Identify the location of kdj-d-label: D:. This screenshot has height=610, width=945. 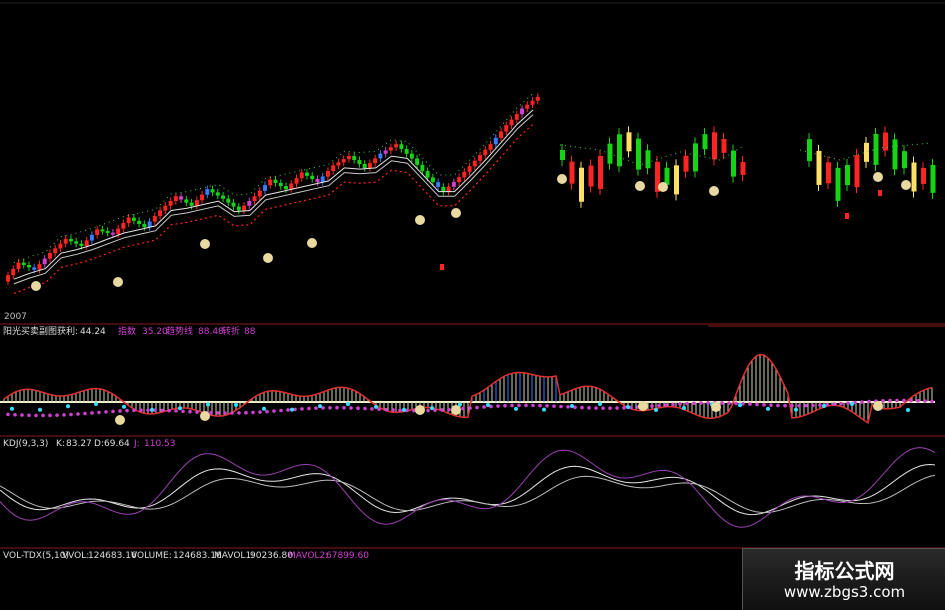
(99, 444).